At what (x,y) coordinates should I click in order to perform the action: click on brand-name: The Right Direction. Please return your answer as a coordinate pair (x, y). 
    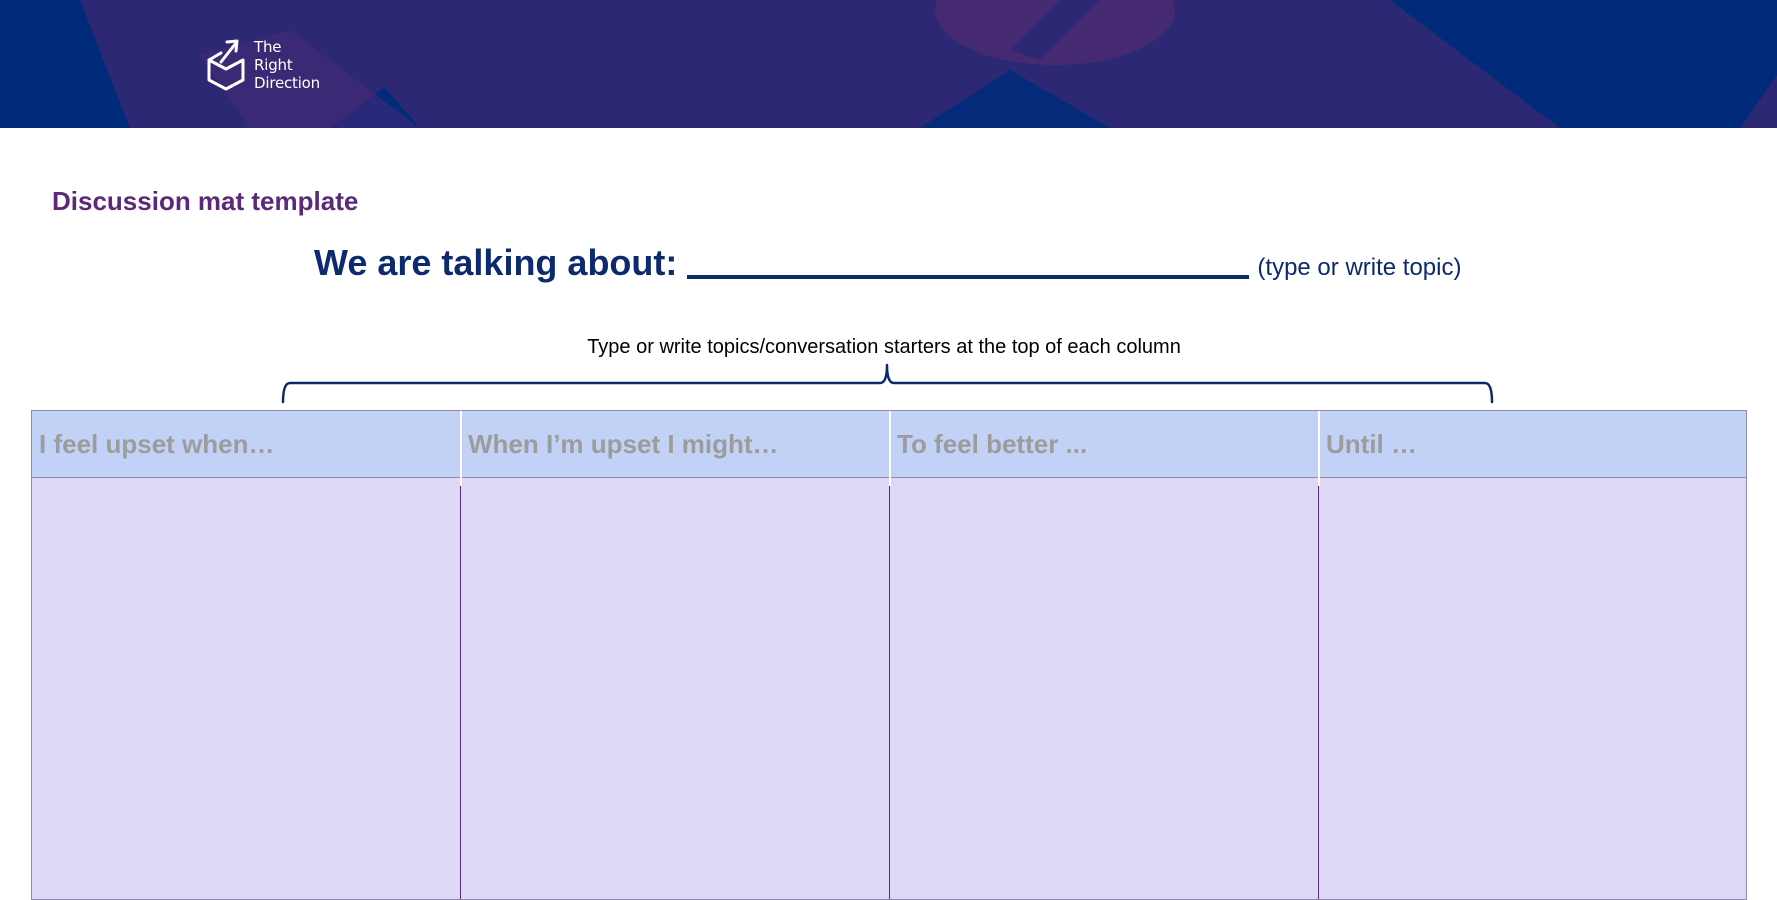
    Looking at the image, I should click on (287, 65).